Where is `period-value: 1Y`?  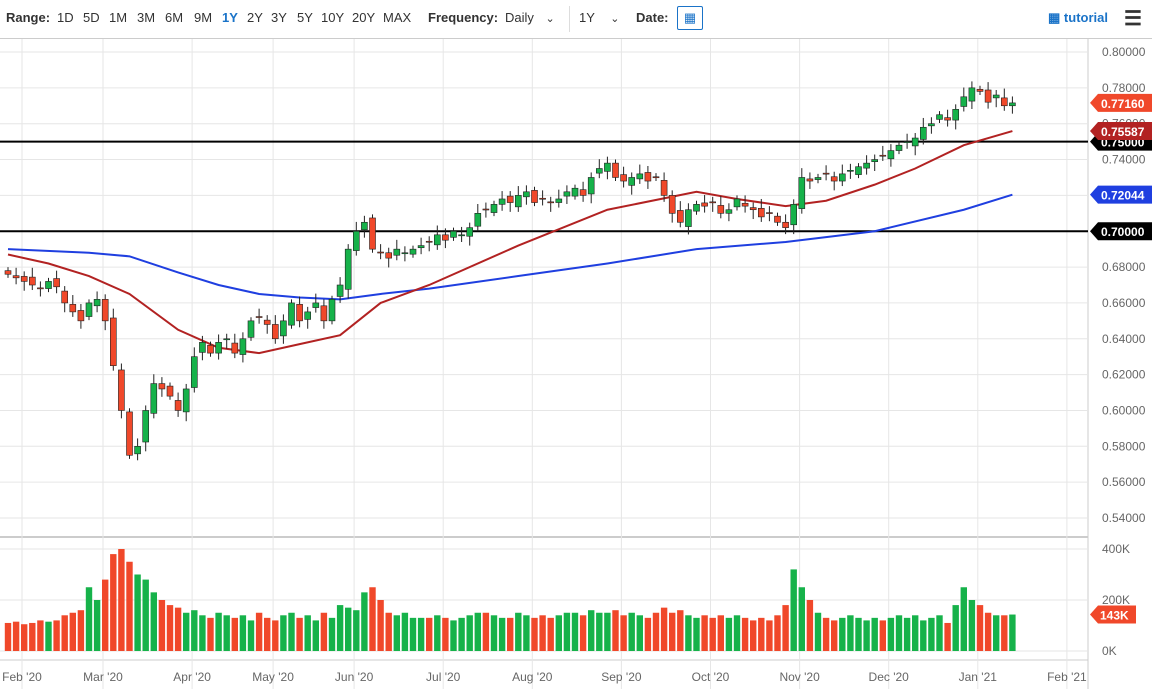 period-value: 1Y is located at coordinates (587, 17).